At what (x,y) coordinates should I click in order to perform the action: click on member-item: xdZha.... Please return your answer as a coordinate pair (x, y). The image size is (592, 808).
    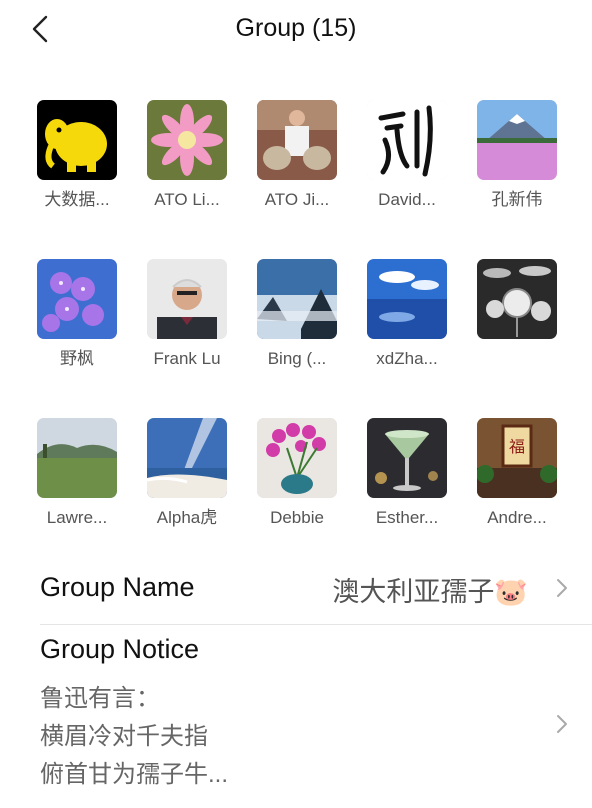
    Looking at the image, I should click on (407, 314).